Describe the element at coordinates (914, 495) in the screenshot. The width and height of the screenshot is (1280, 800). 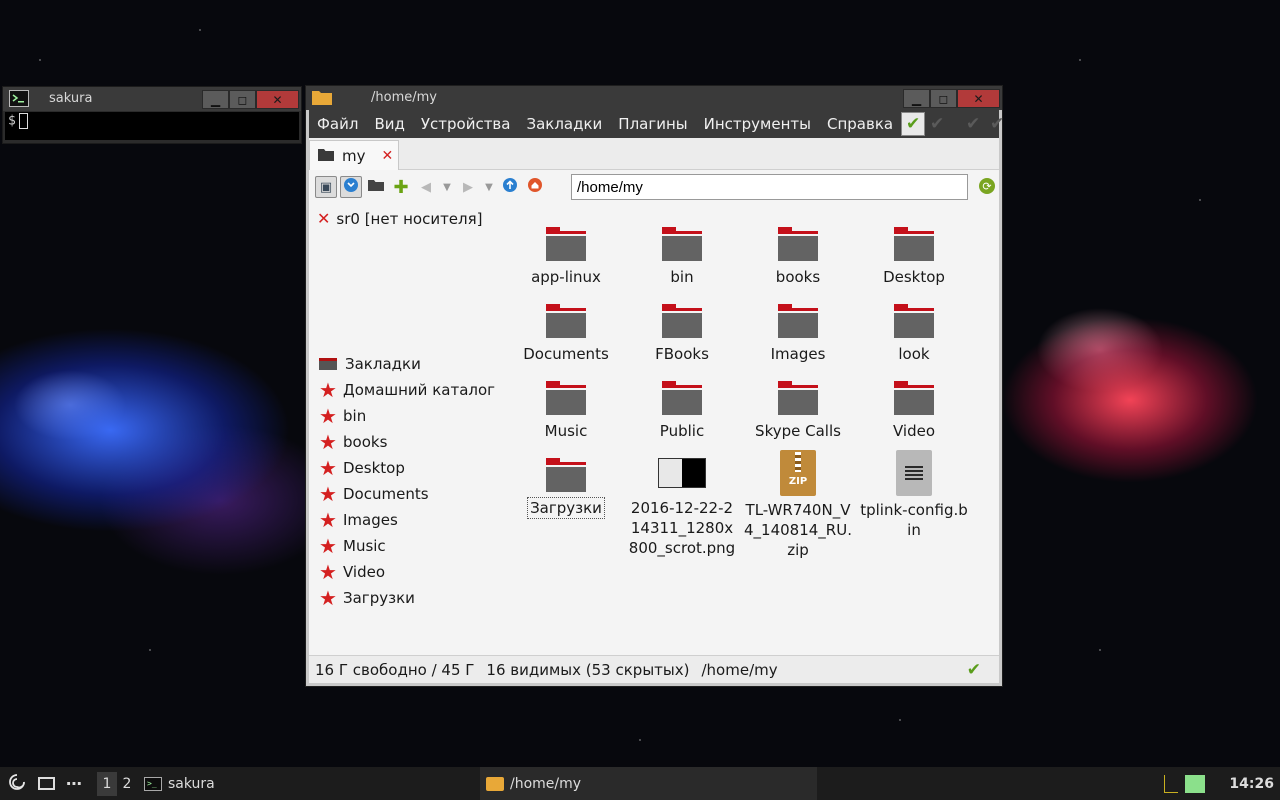
I see `file-item: tplink-config.bin` at that location.